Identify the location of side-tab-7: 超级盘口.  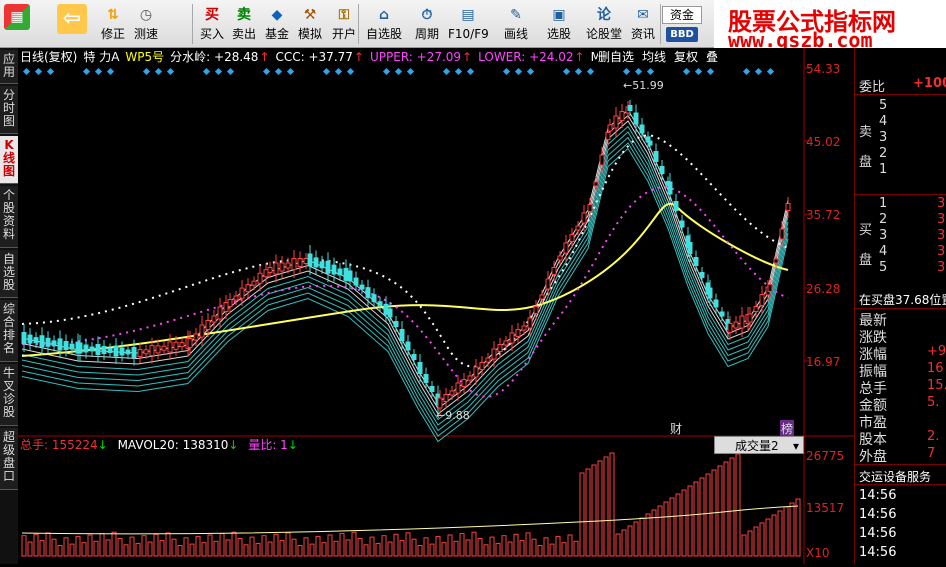
(9, 459).